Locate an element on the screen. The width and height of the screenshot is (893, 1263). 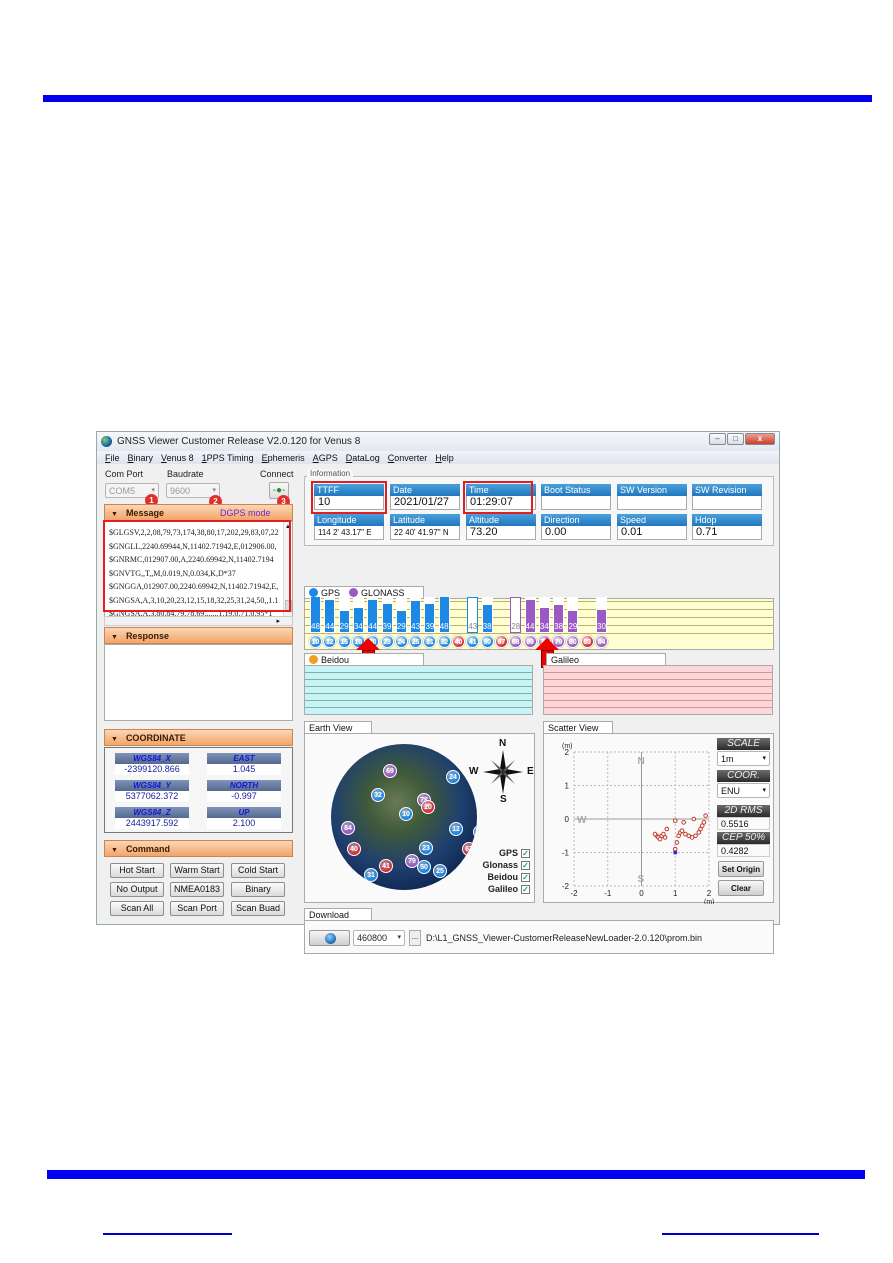
scan-baud-button: Scan Buad is located at coordinates (258, 908).